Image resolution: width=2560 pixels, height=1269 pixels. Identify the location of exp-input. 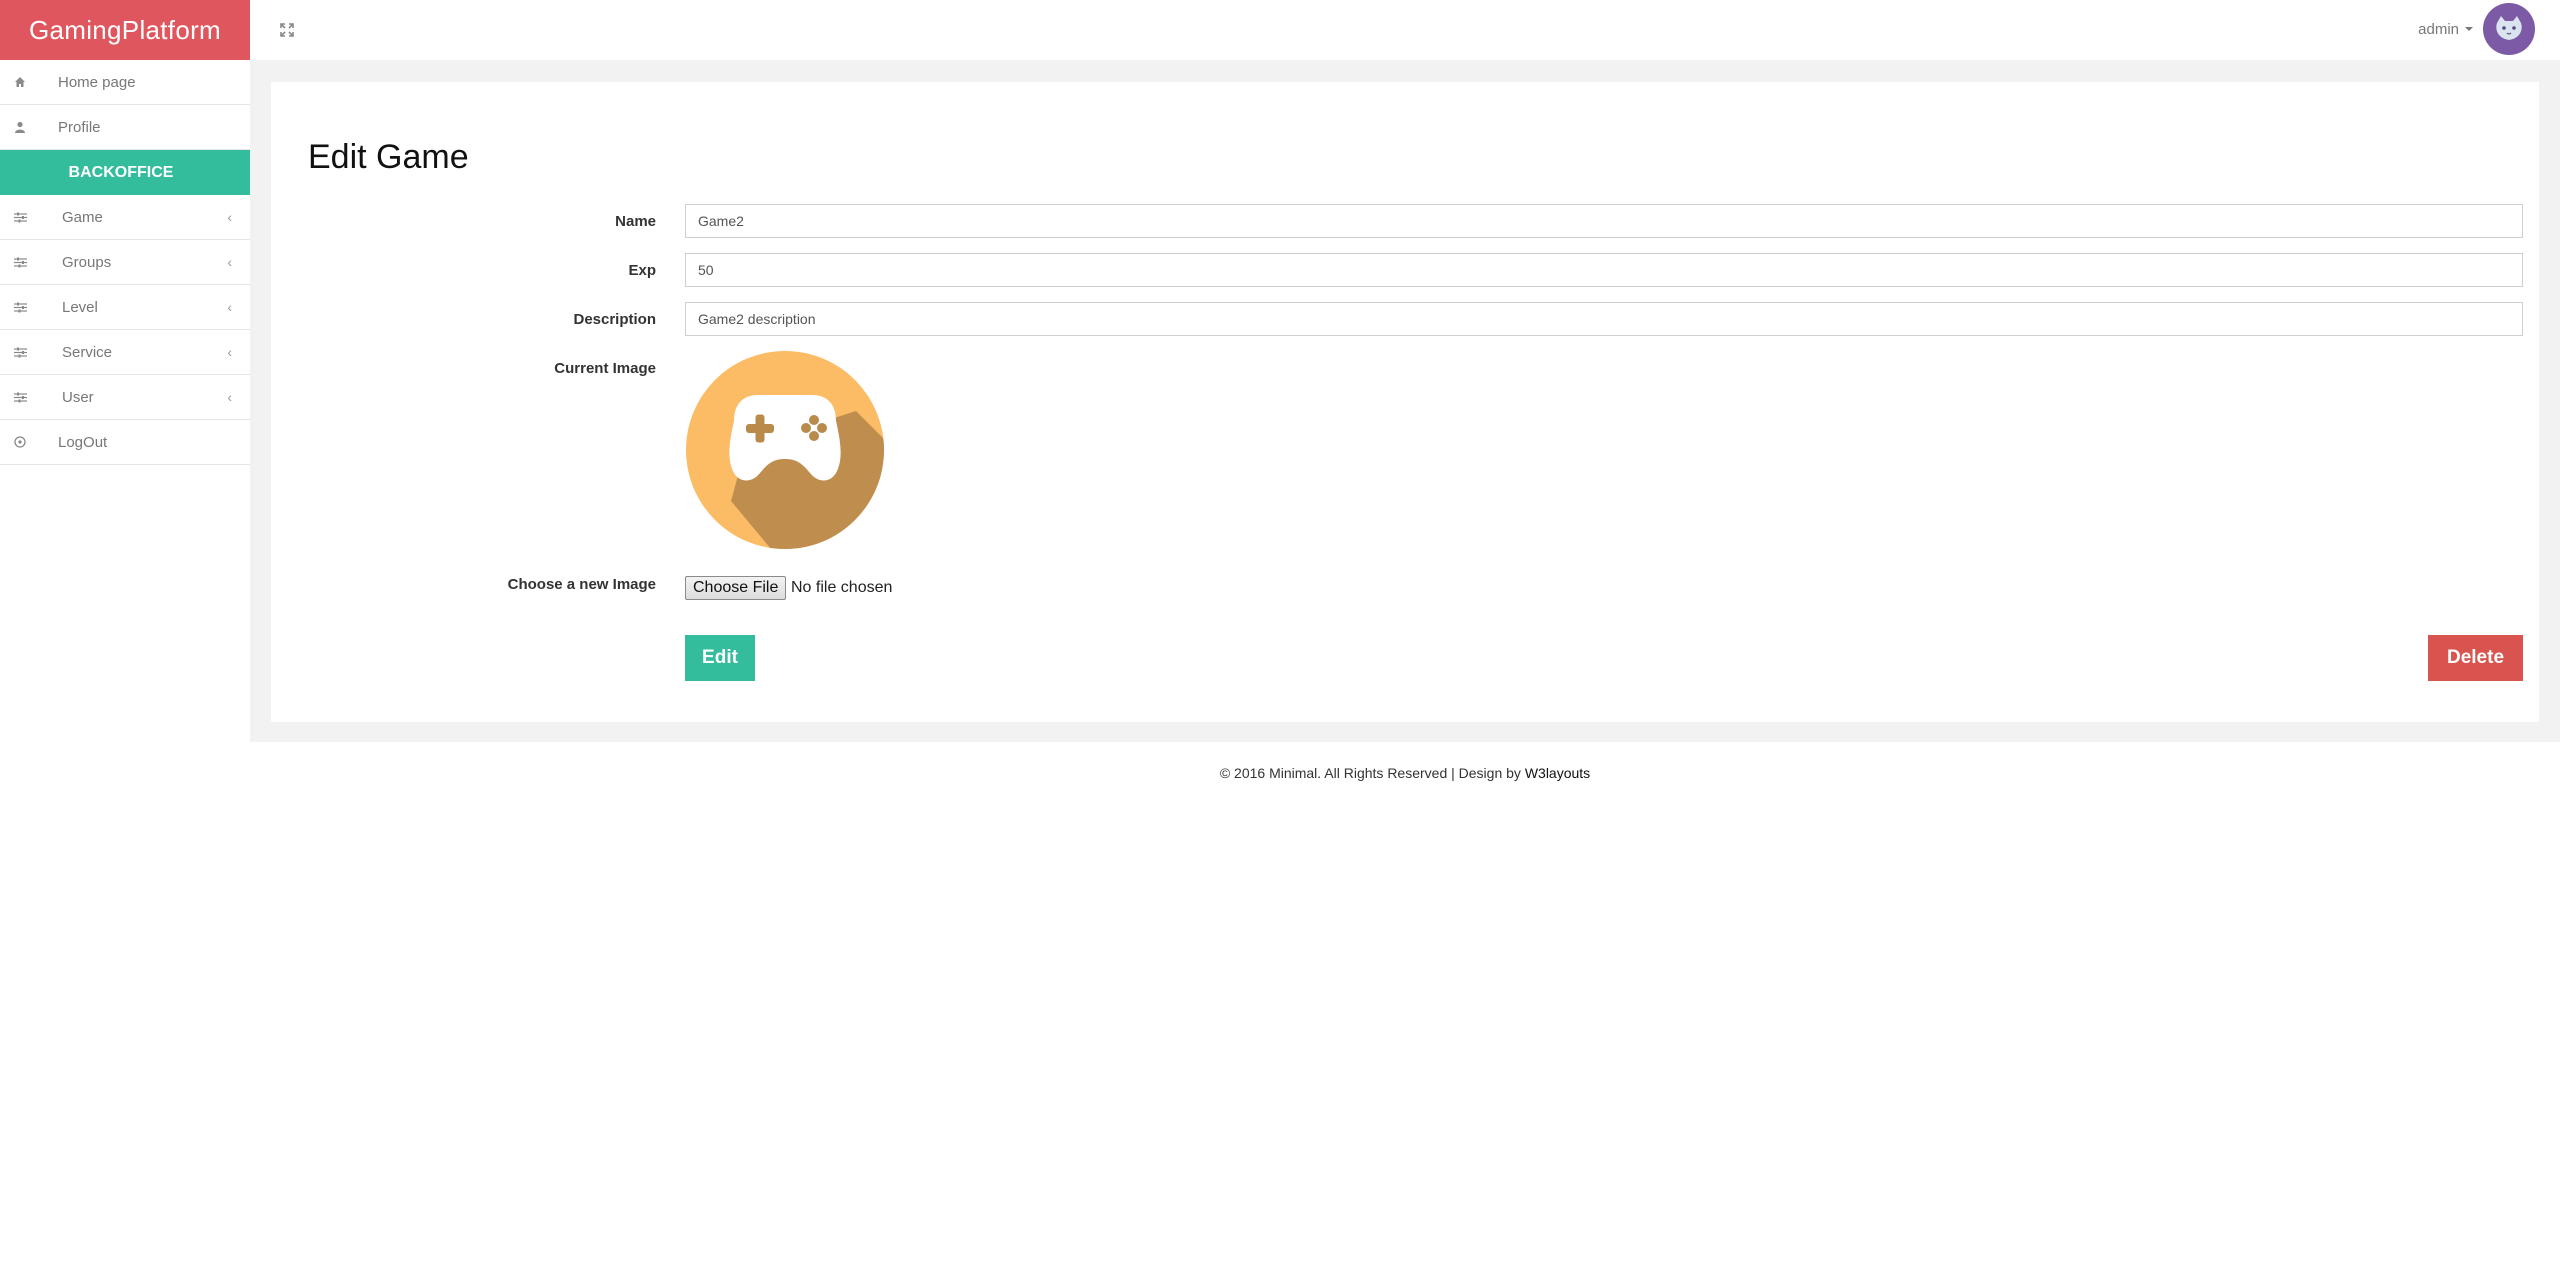
(1604, 270).